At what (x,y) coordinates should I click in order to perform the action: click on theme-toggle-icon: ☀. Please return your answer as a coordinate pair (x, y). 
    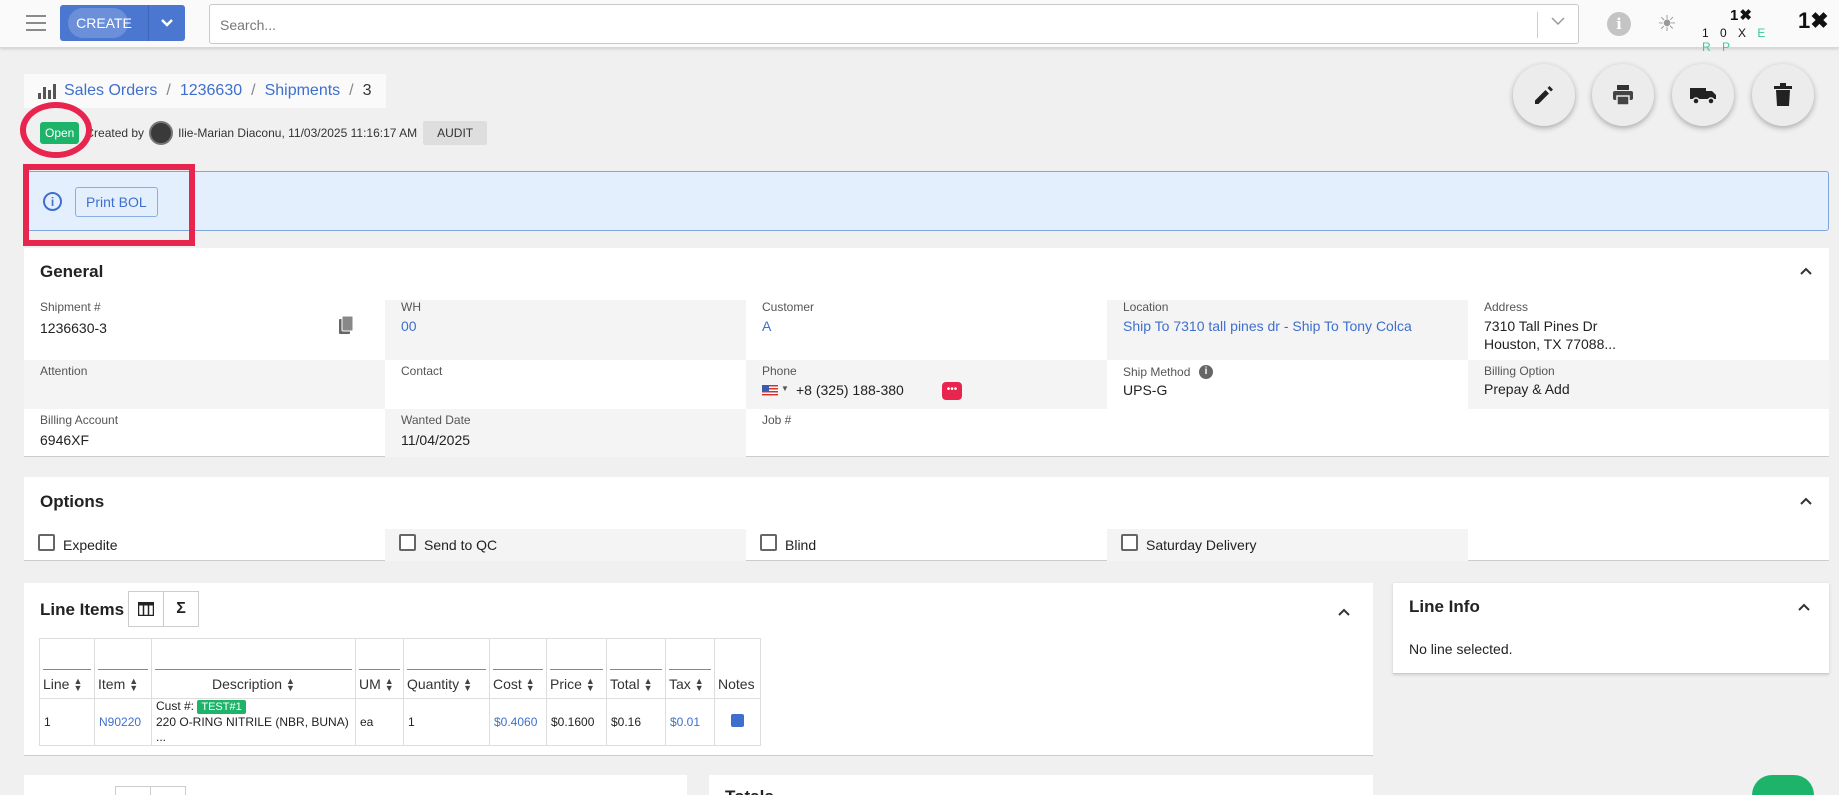
    Looking at the image, I should click on (1667, 24).